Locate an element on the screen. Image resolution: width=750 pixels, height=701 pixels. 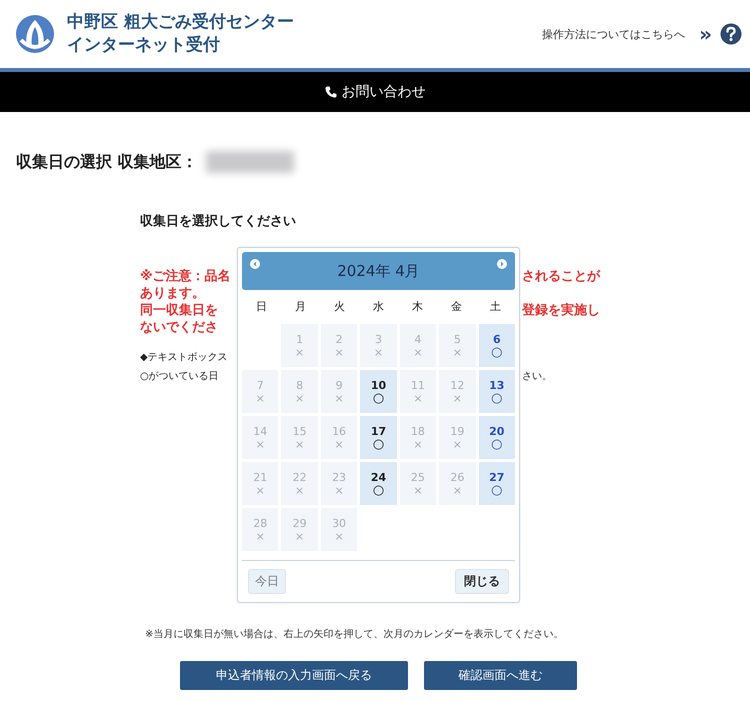
close-button: 閉じる is located at coordinates (482, 581).